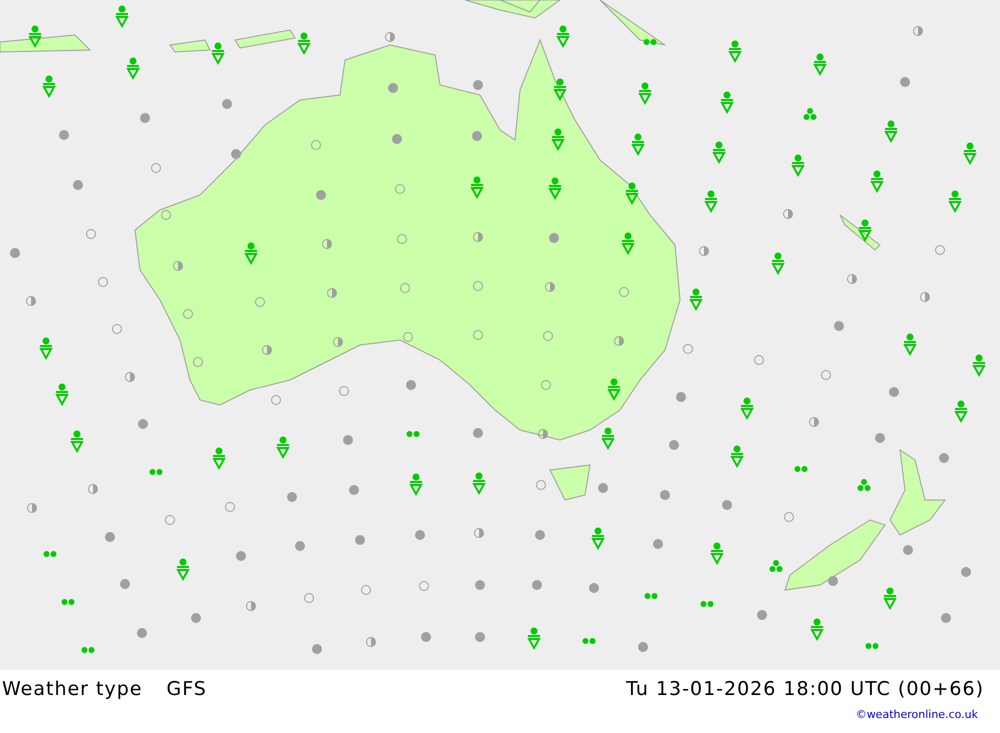 This screenshot has width=1000, height=733. Describe the element at coordinates (805, 689) in the screenshot. I see `valid-time: Tu 13-01-2026 18:00 UTC (00+66)` at that location.